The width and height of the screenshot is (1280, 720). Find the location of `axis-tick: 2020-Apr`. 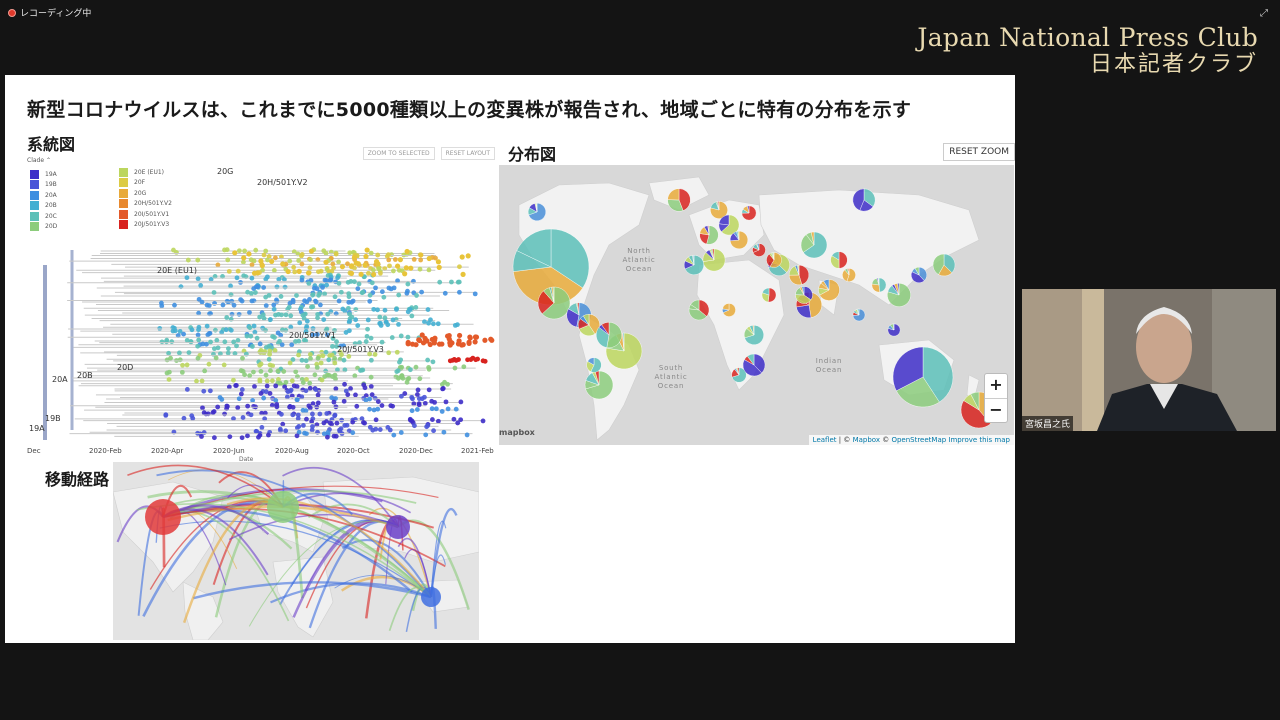

axis-tick: 2020-Apr is located at coordinates (167, 451).